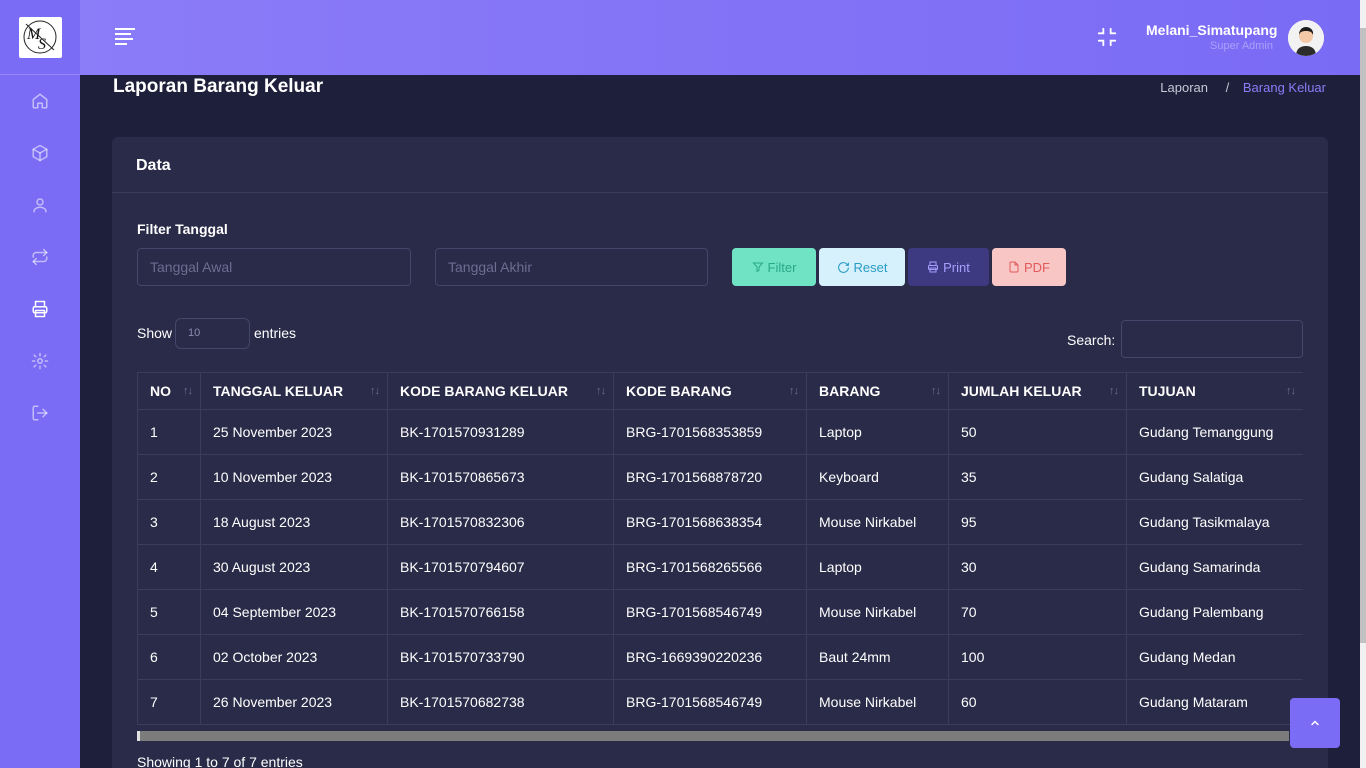 This screenshot has height=768, width=1366. What do you see at coordinates (877, 391) in the screenshot?
I see `column-header: BARANG ↑↓` at bounding box center [877, 391].